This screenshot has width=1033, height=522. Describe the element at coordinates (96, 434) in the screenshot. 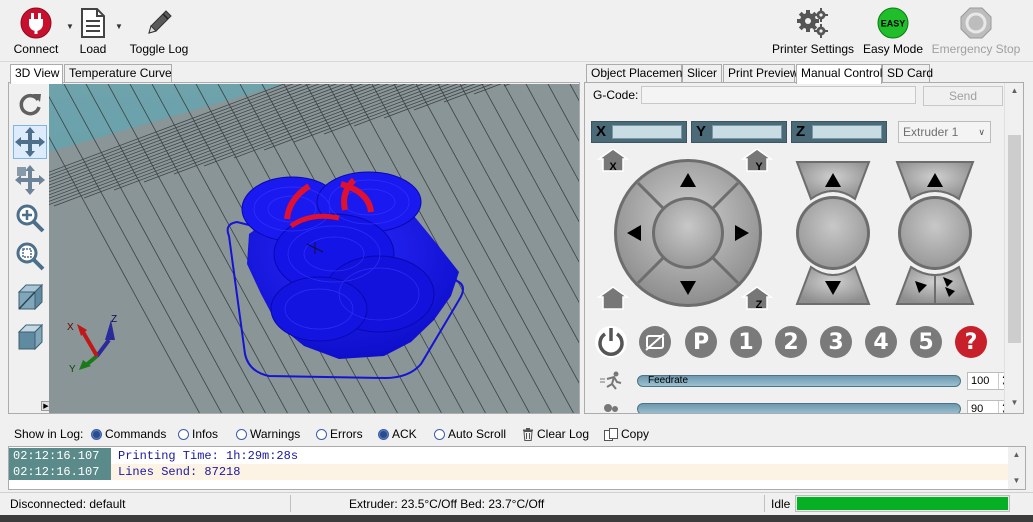

I see `filter-commands-radio` at that location.